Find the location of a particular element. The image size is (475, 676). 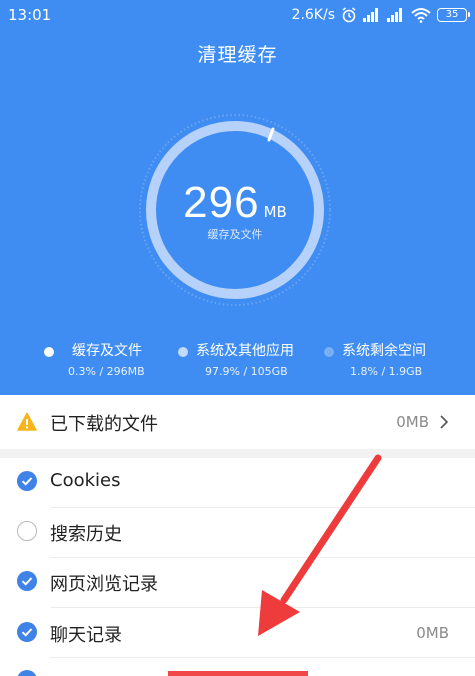

downloaded-files-size: 0MB is located at coordinates (412, 422).